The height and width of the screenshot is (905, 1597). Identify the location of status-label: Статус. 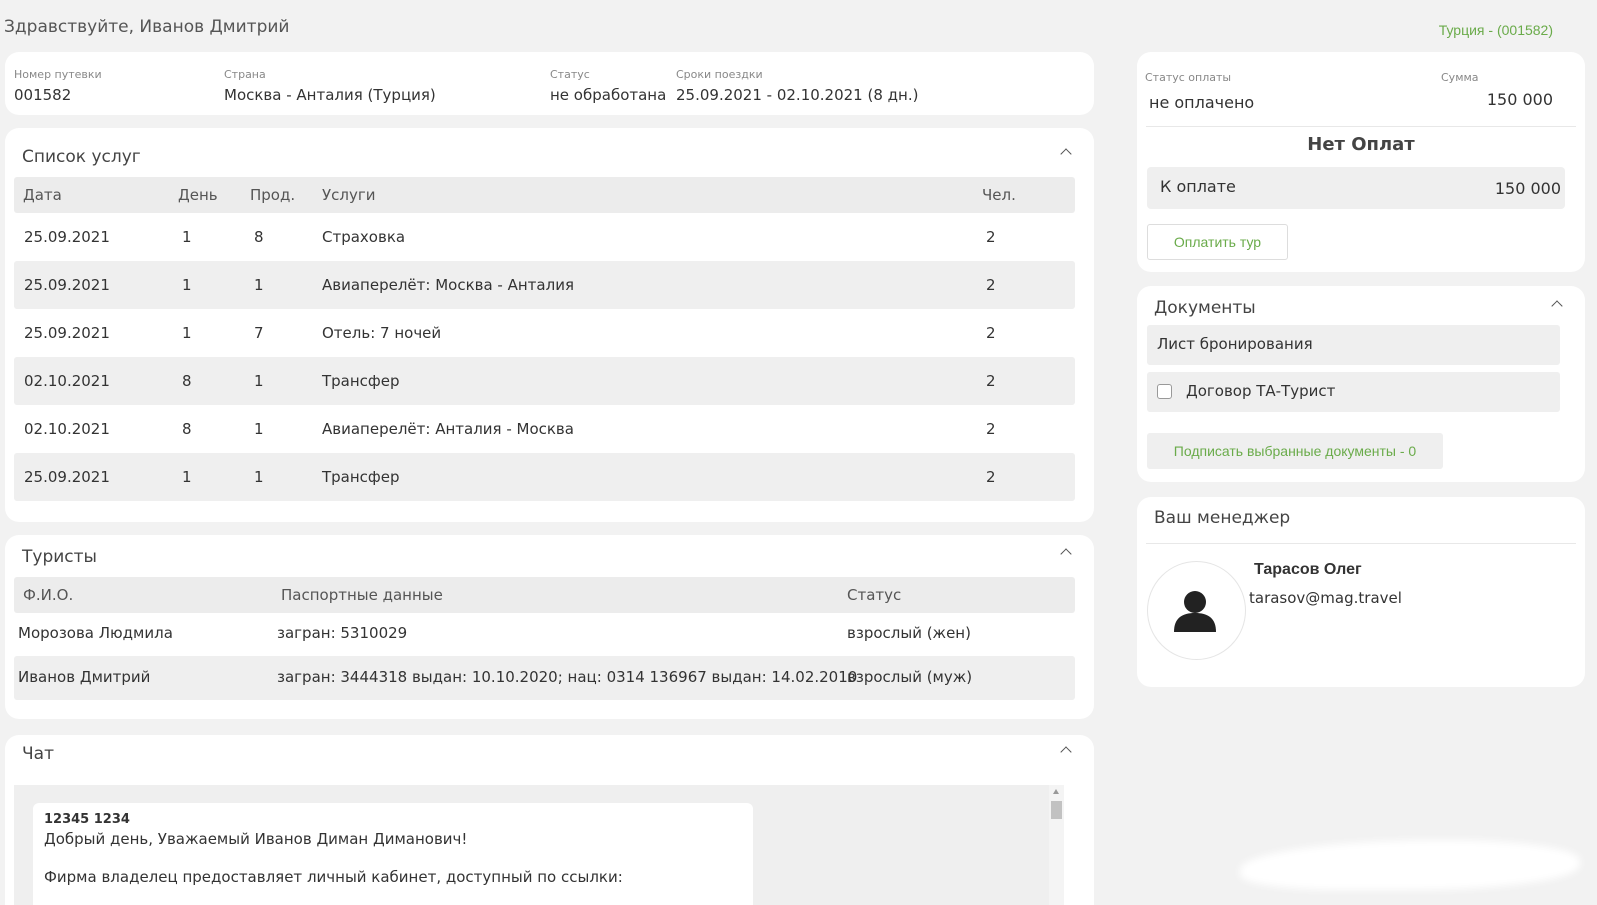
(570, 74).